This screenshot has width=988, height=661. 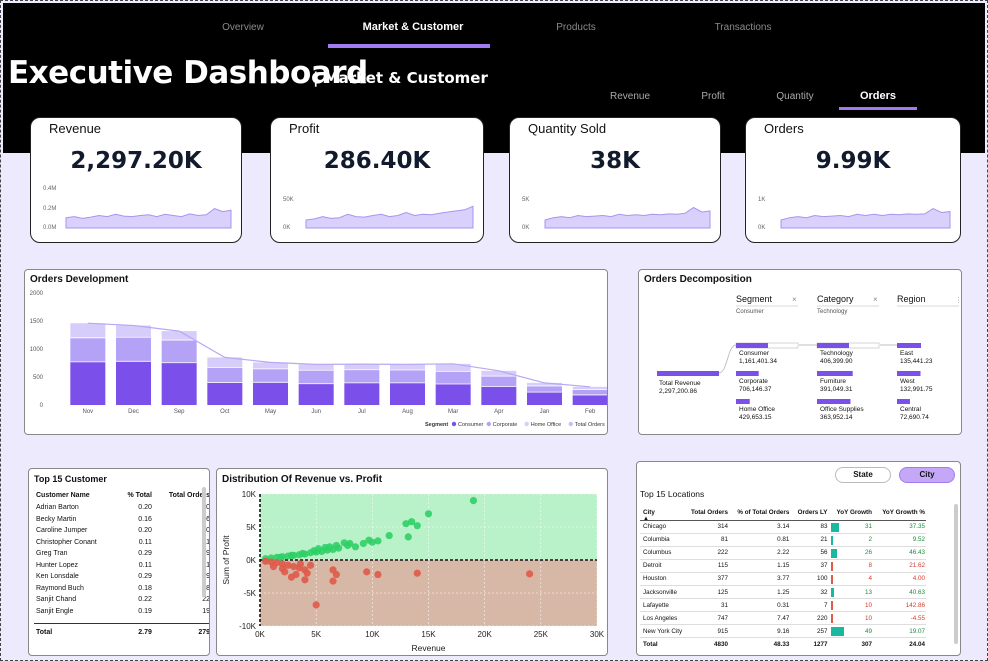 What do you see at coordinates (835, 299) in the screenshot?
I see `decomp-level-header: Category` at bounding box center [835, 299].